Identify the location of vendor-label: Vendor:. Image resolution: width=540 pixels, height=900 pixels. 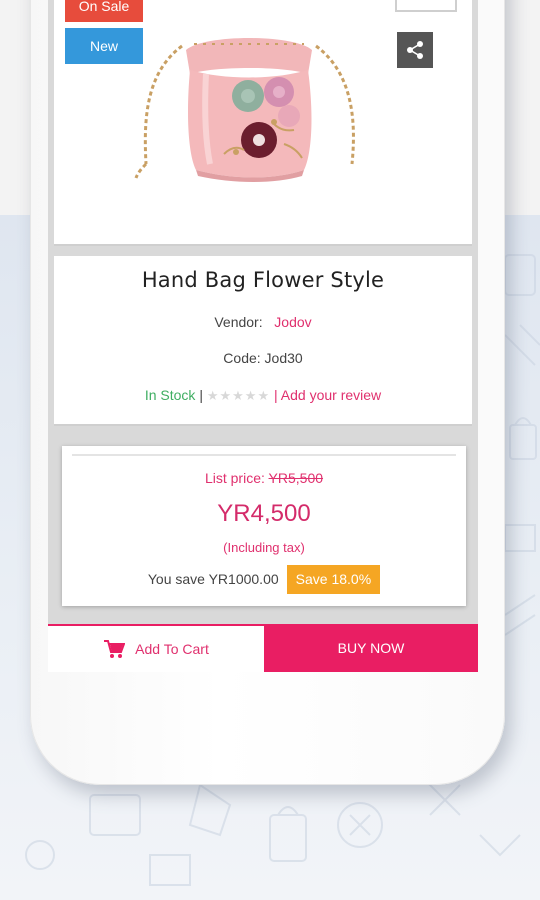
(238, 322).